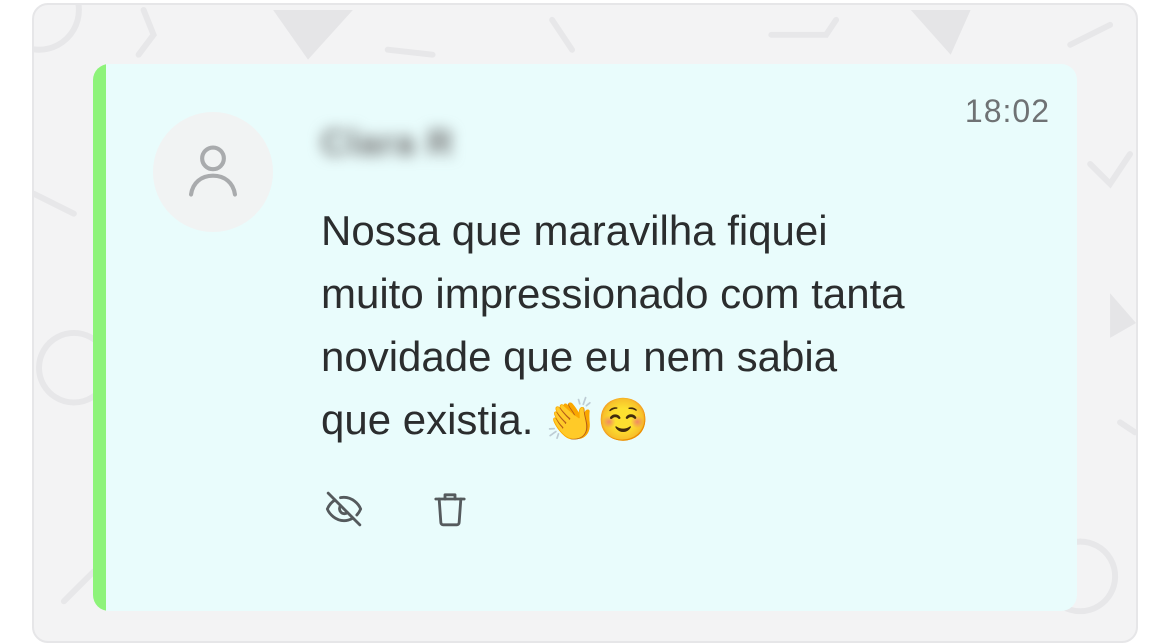 The image size is (1170, 643). I want to click on delete-message-button, so click(450, 511).